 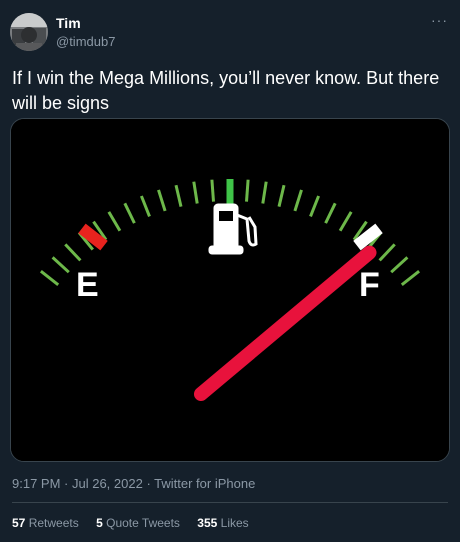 What do you see at coordinates (439, 20) in the screenshot?
I see `more-options-icon: ···` at bounding box center [439, 20].